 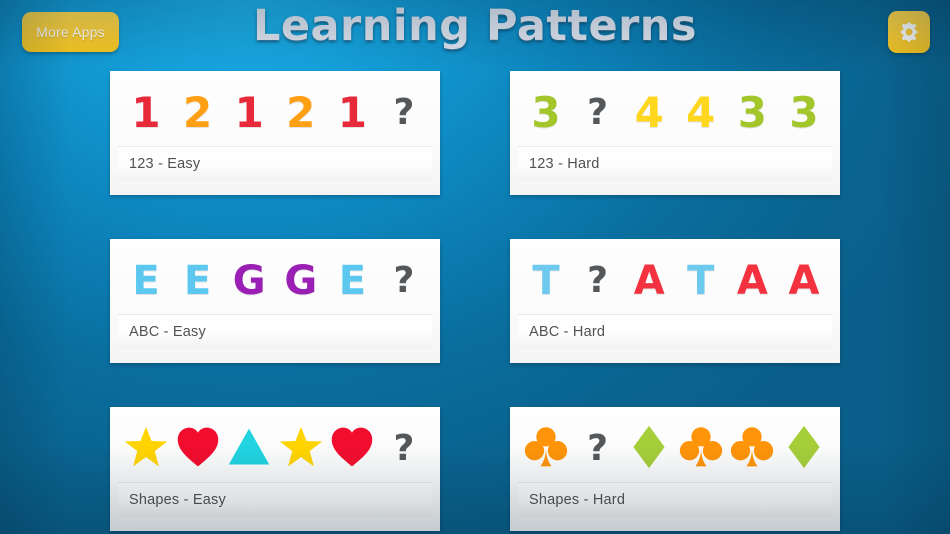 I want to click on pattern-card-shapes-easy: ? Shapes - Easy, so click(x=275, y=469).